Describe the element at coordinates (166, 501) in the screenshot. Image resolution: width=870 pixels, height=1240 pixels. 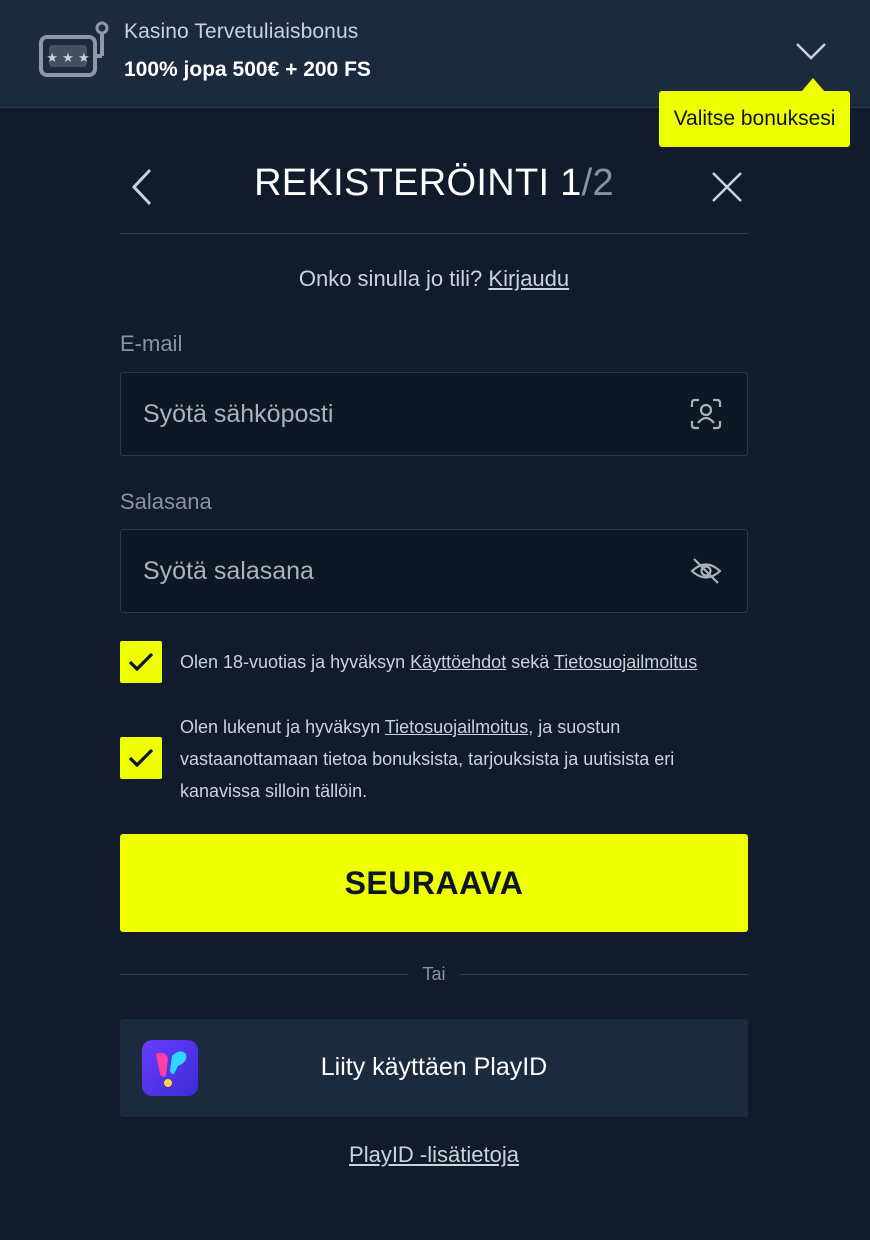
I see `password-label: Salasana` at that location.